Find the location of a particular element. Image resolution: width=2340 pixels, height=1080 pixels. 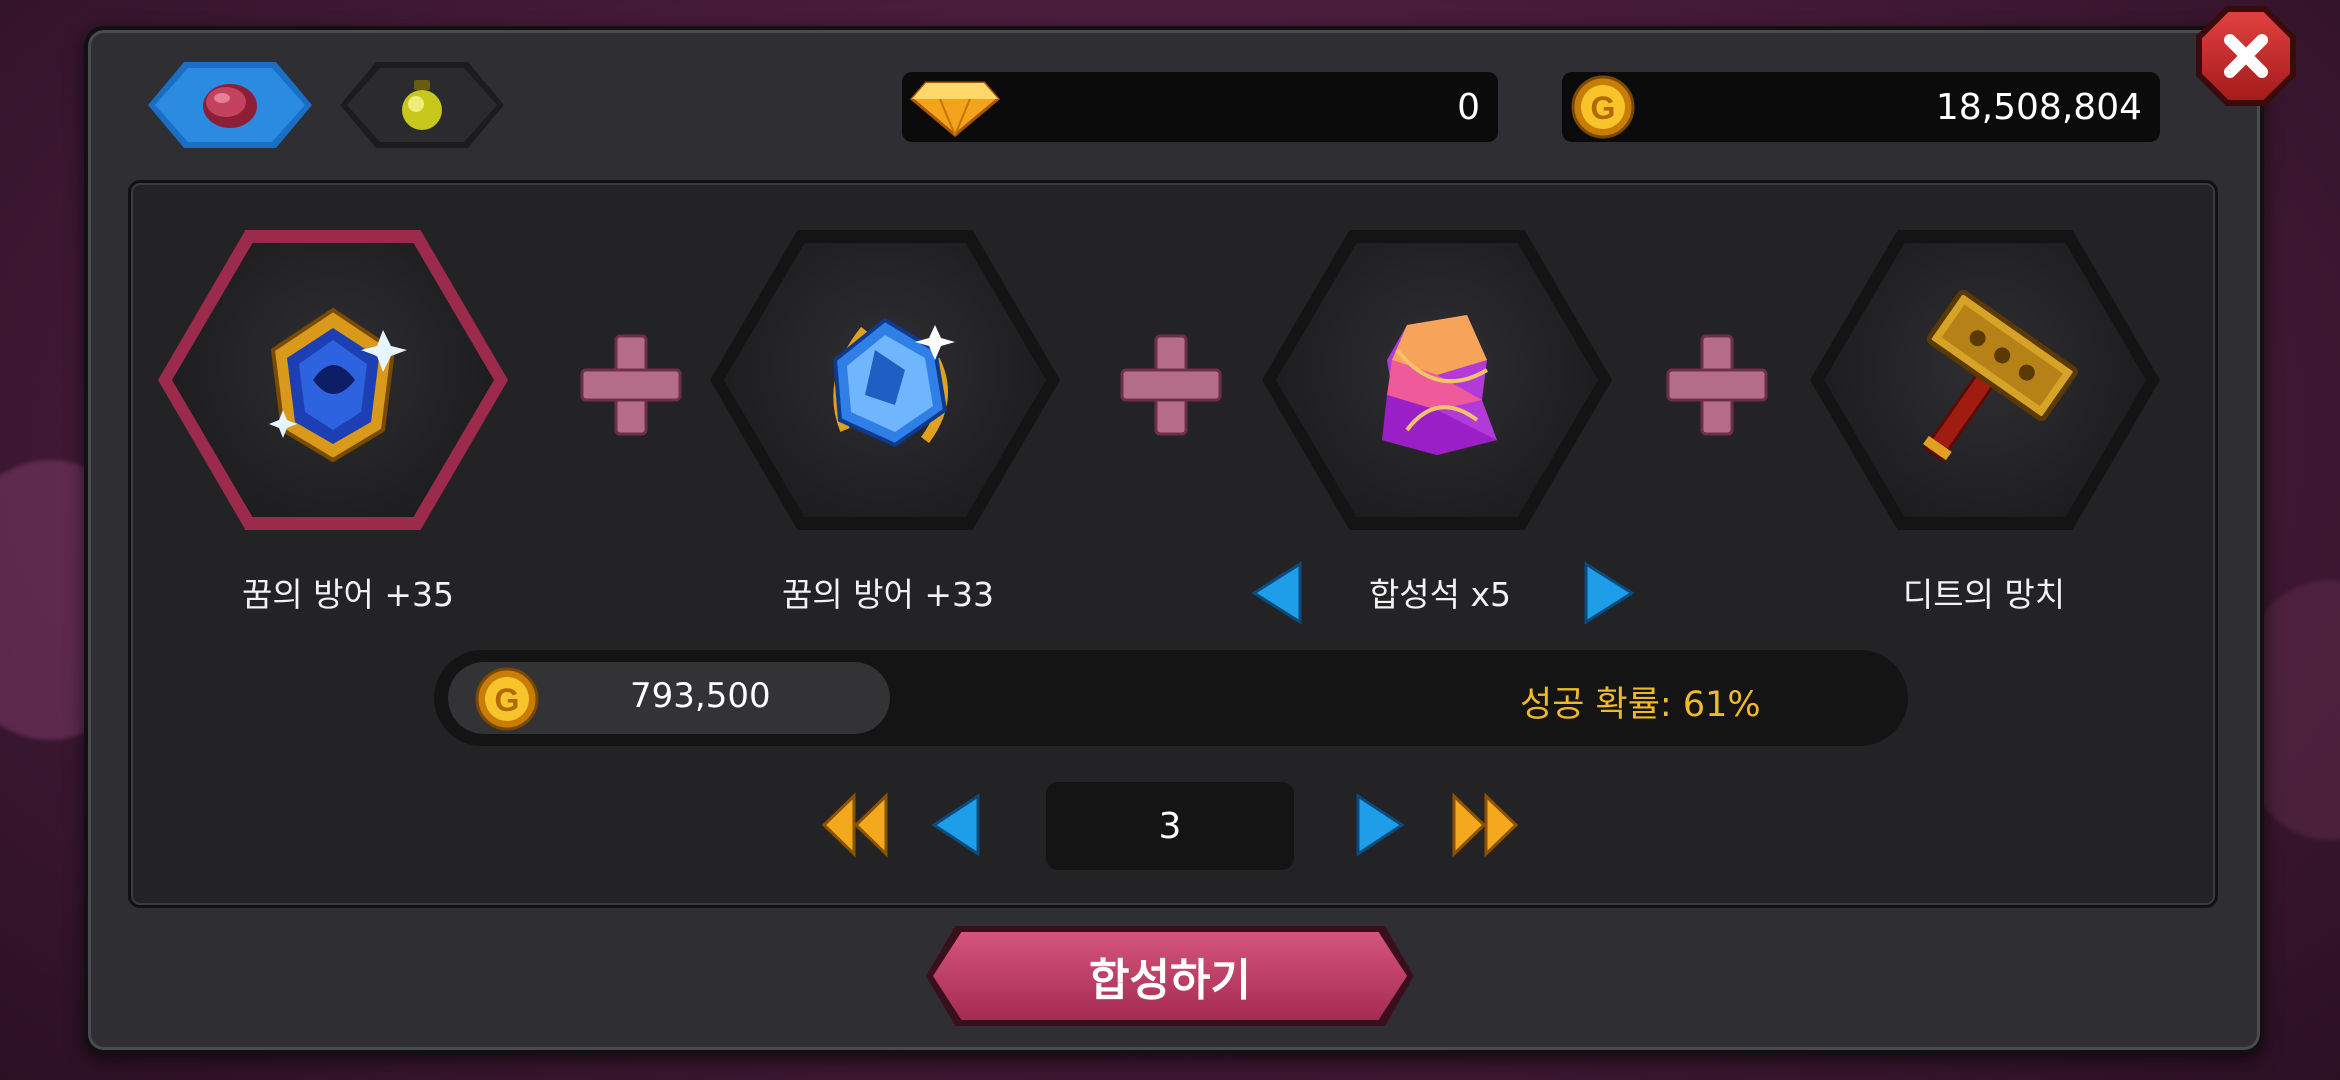

next-page-button is located at coordinates (1380, 825).